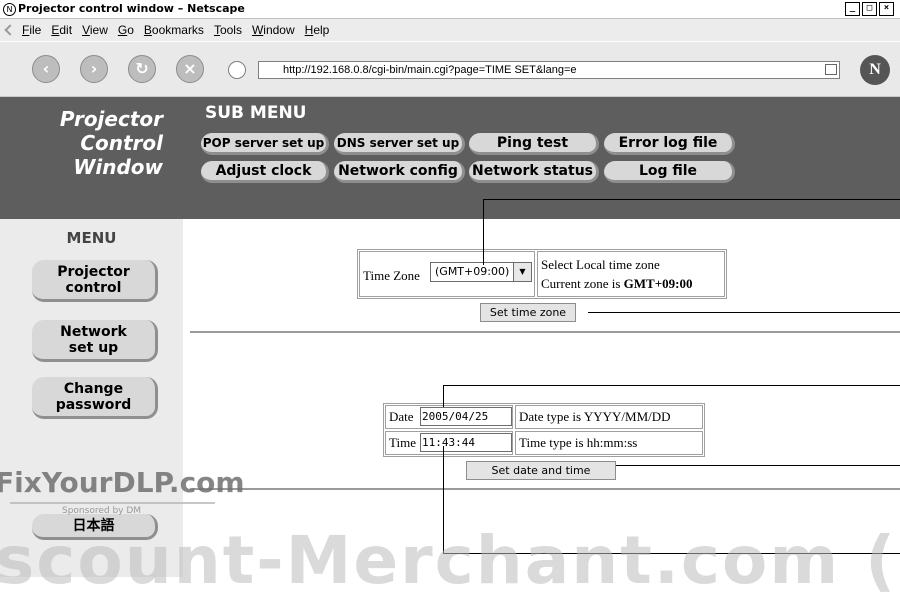 The width and height of the screenshot is (900, 599). I want to click on reload-icon: ↻, so click(142, 69).